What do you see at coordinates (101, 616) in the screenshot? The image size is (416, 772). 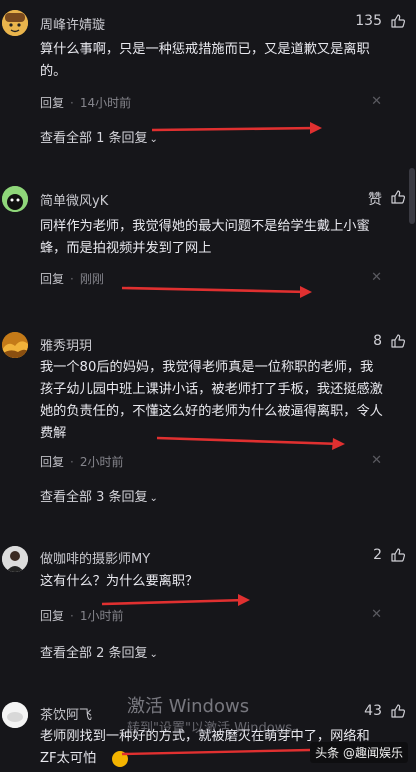 I see `comment-time: 1小时前` at bounding box center [101, 616].